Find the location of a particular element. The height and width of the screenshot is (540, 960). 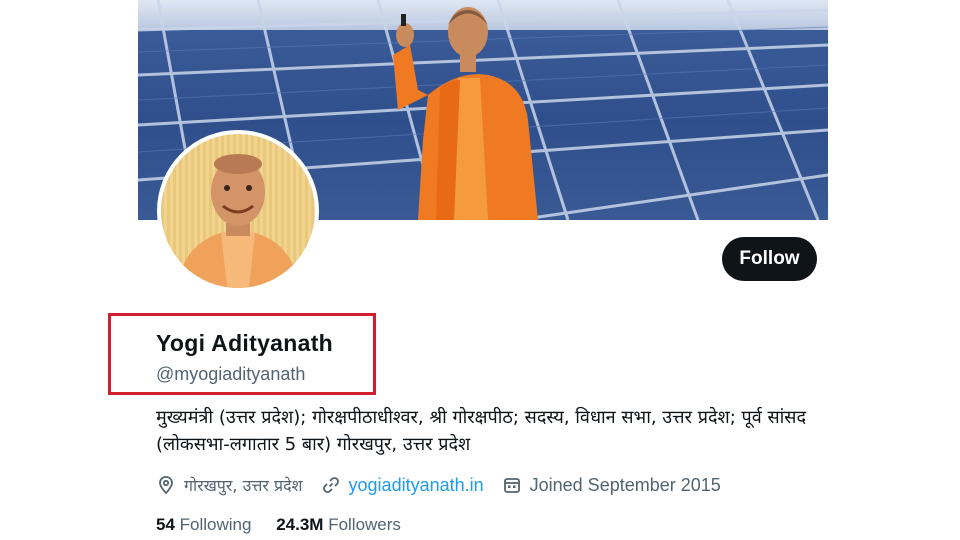

following-count: 54 is located at coordinates (165, 524).